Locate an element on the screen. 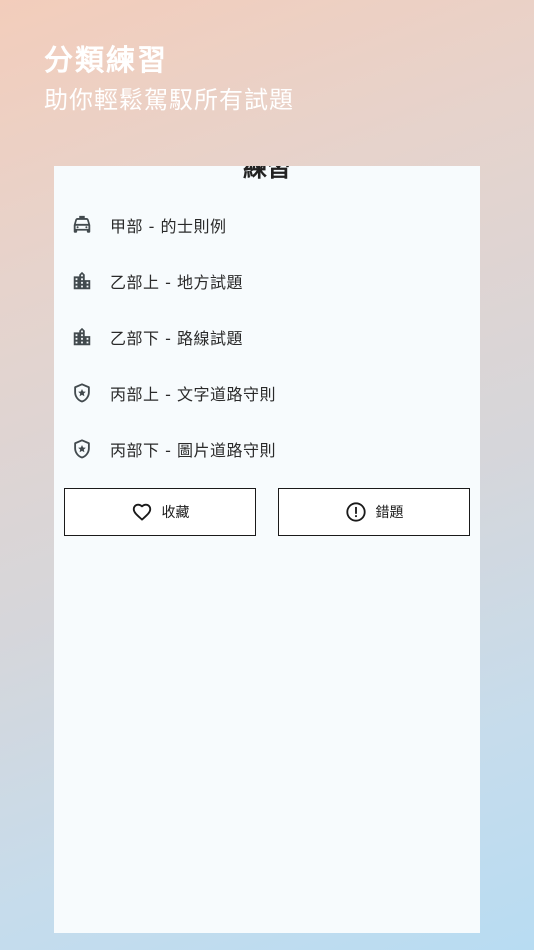 Image resolution: width=534 pixels, height=950 pixels. menu-item-part-b-lower: 乙部下 - 路線試題 is located at coordinates (267, 337).